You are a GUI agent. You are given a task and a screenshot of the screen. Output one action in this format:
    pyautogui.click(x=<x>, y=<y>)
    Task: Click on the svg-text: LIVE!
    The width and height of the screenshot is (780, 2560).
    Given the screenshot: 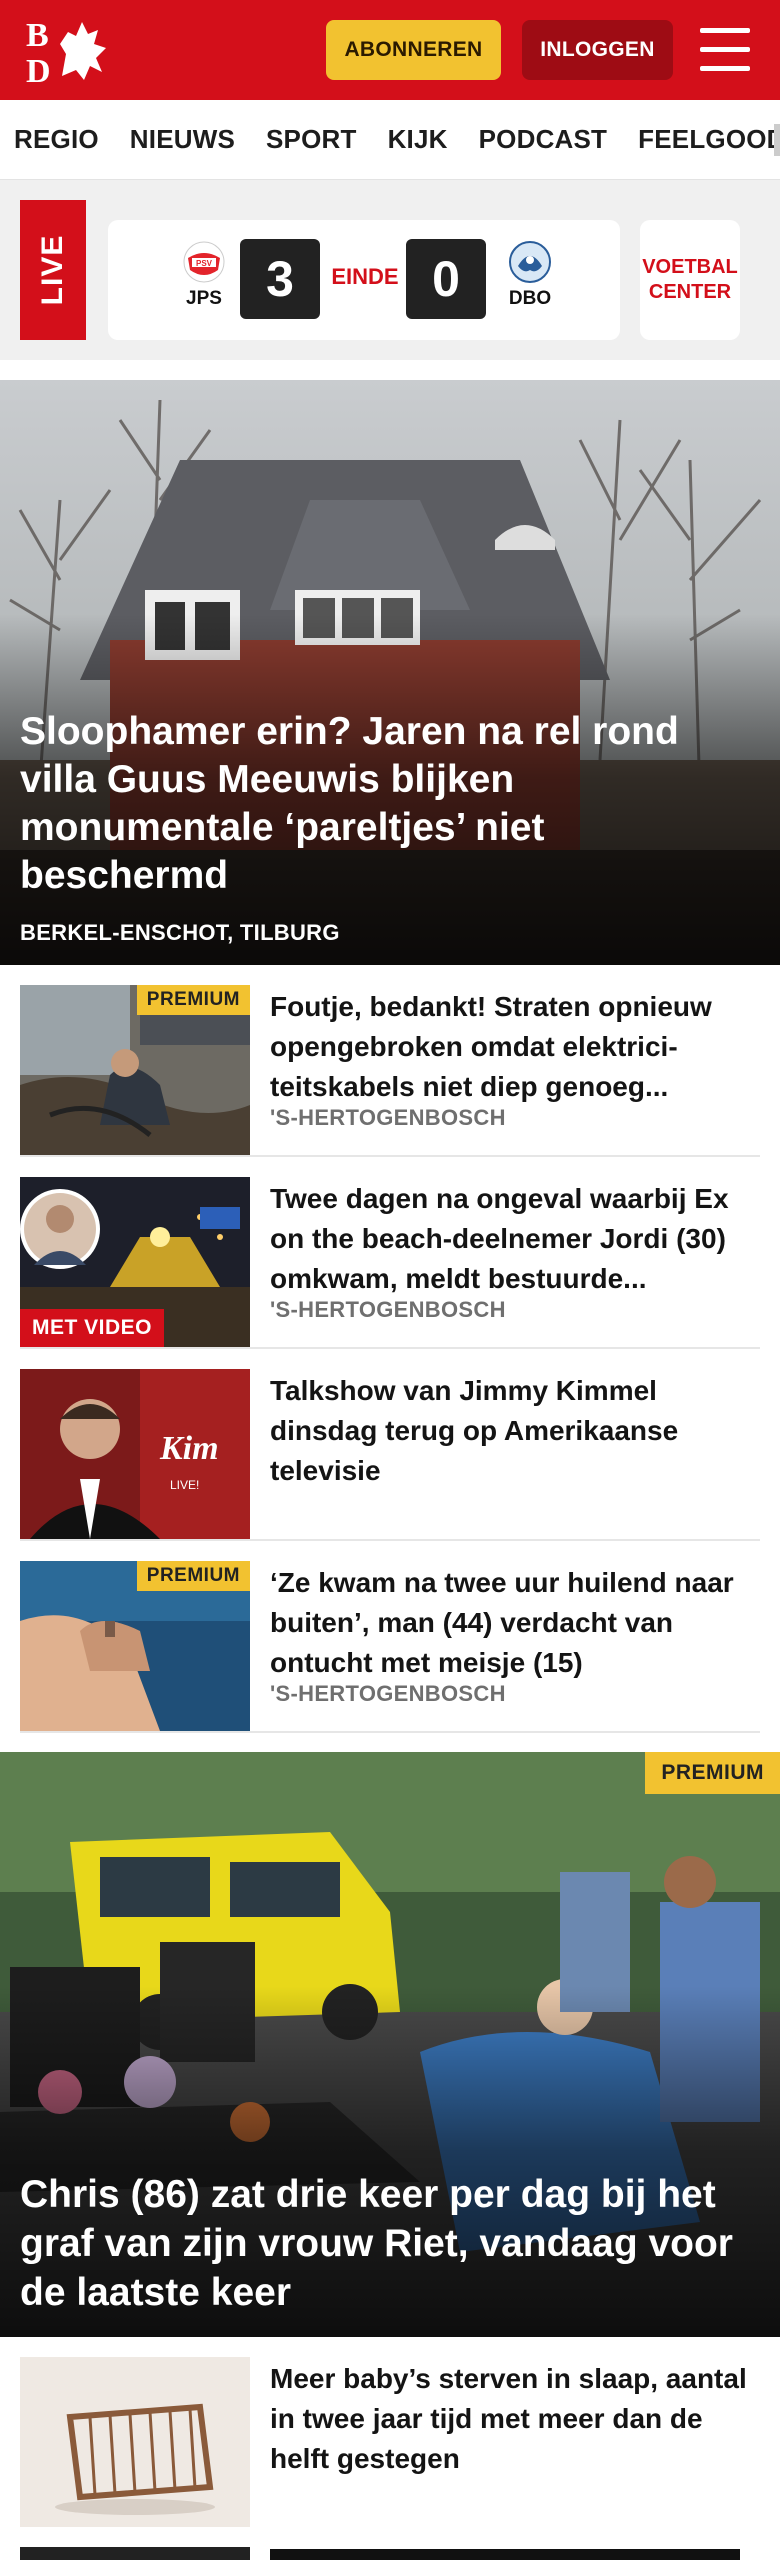 What is the action you would take?
    pyautogui.click(x=184, y=1485)
    